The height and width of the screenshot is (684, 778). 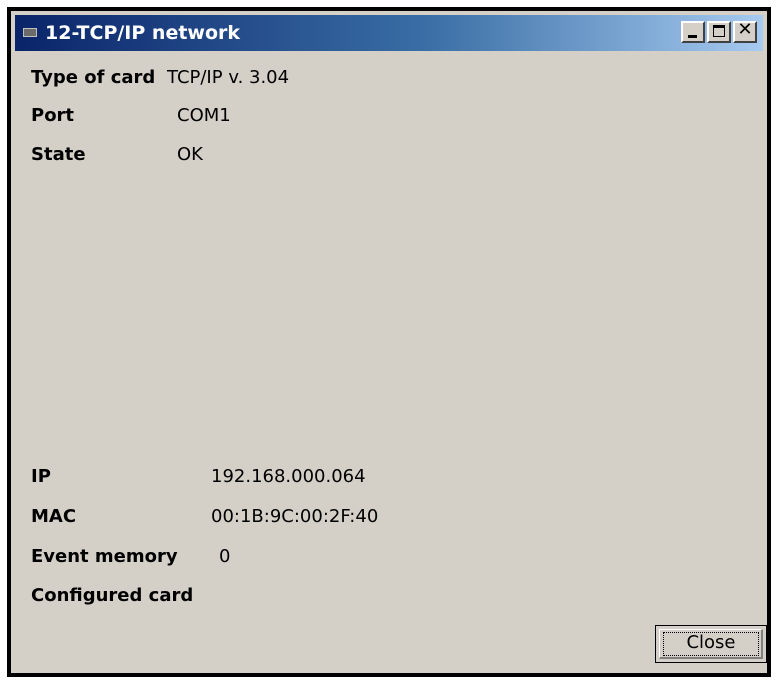 What do you see at coordinates (389, 33) in the screenshot?
I see `title-bar: 12-TCP/IP network ✕` at bounding box center [389, 33].